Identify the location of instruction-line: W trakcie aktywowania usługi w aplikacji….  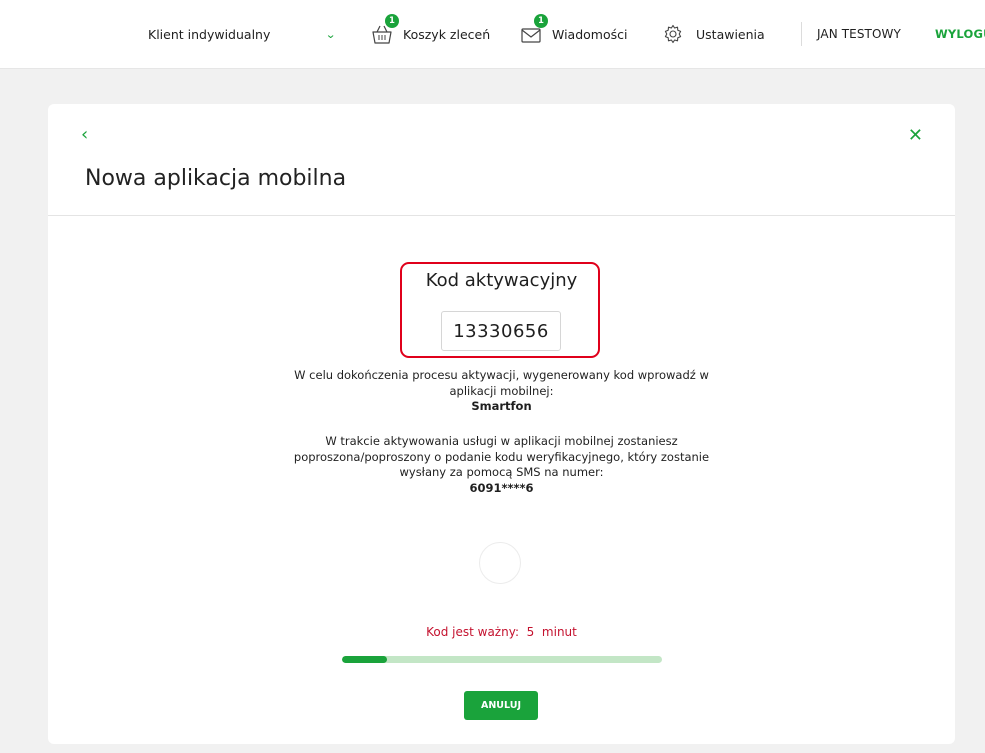
(501, 441).